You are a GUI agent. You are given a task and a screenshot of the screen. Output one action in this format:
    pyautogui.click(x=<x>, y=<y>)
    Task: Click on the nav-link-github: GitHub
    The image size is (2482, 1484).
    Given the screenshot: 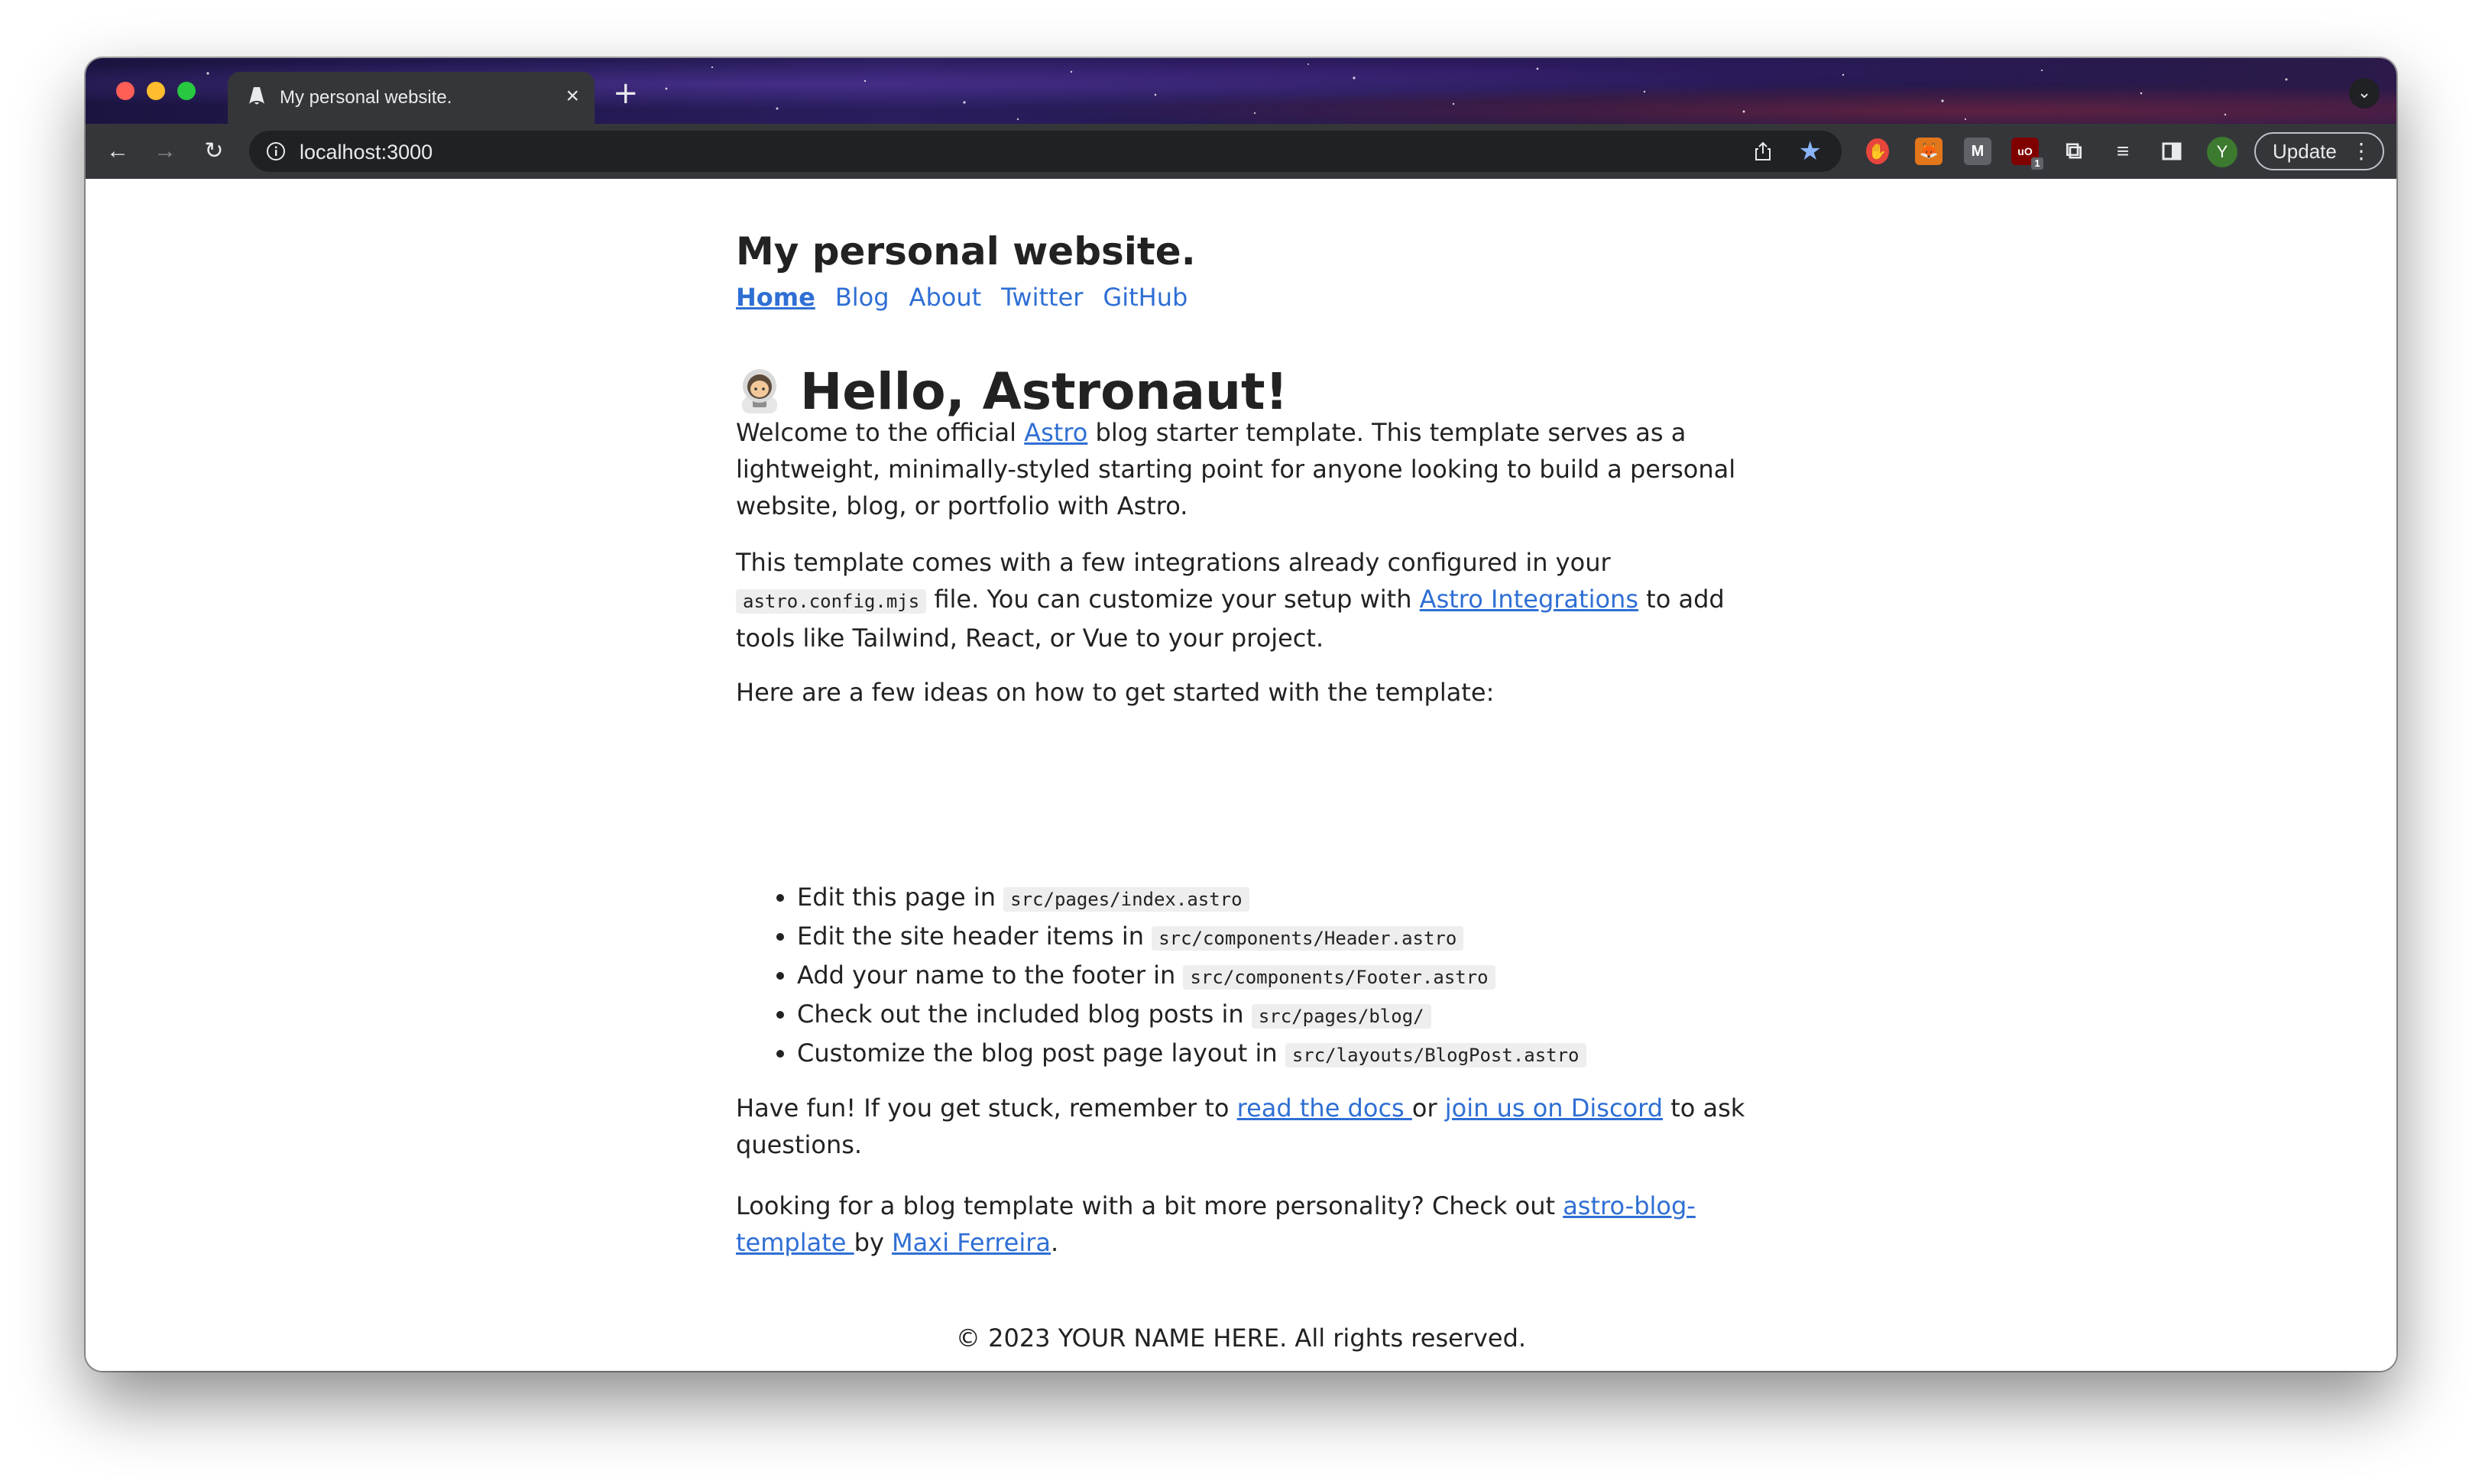 What is the action you would take?
    pyautogui.click(x=1145, y=298)
    